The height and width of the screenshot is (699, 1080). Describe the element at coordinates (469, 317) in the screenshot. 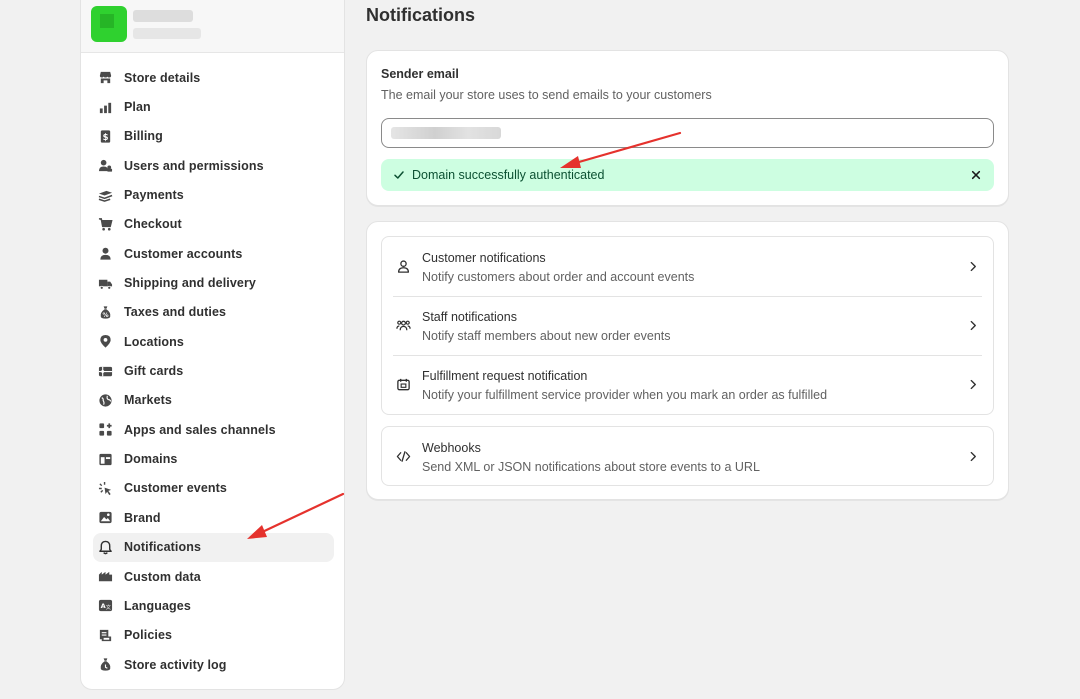

I see `row-title: Staff notifications` at that location.